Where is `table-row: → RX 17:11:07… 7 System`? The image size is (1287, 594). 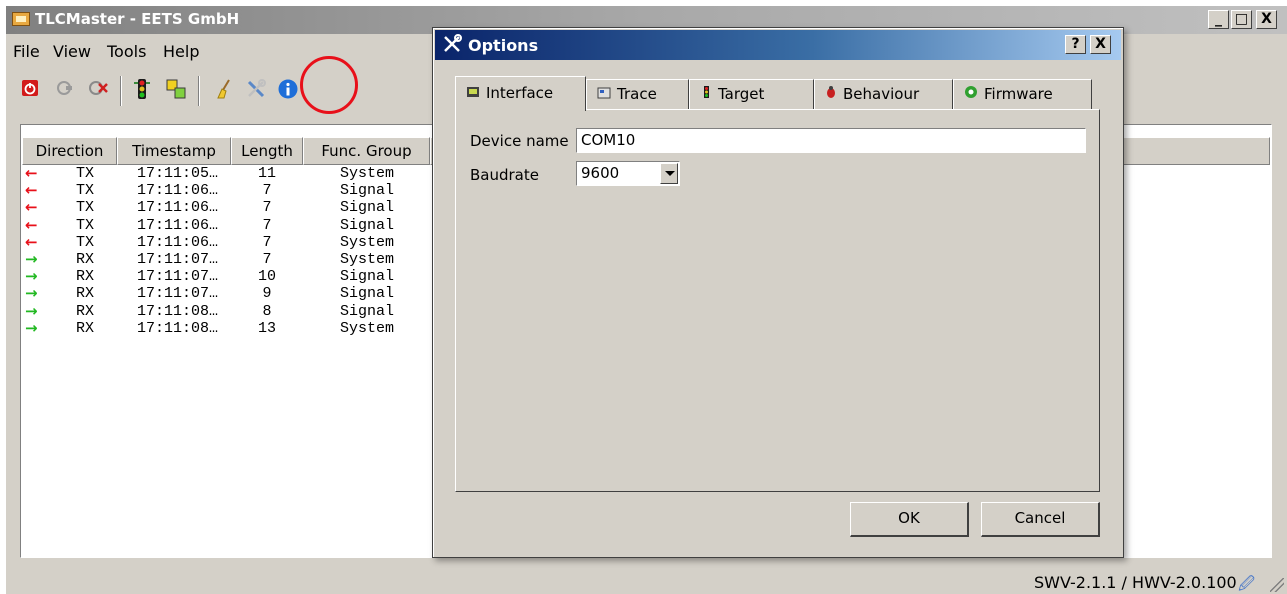
table-row: → RX 17:11:07… 7 System is located at coordinates (232, 258).